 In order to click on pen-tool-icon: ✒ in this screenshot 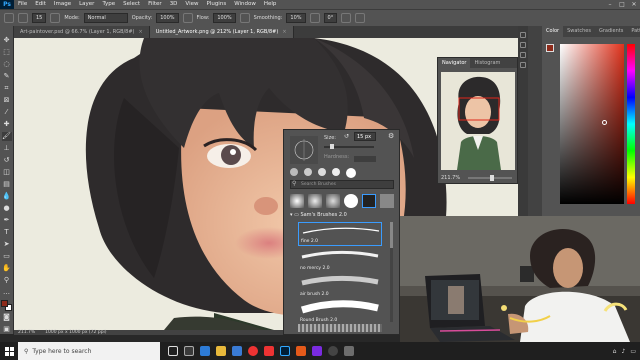, I will do `click(7, 220)`.